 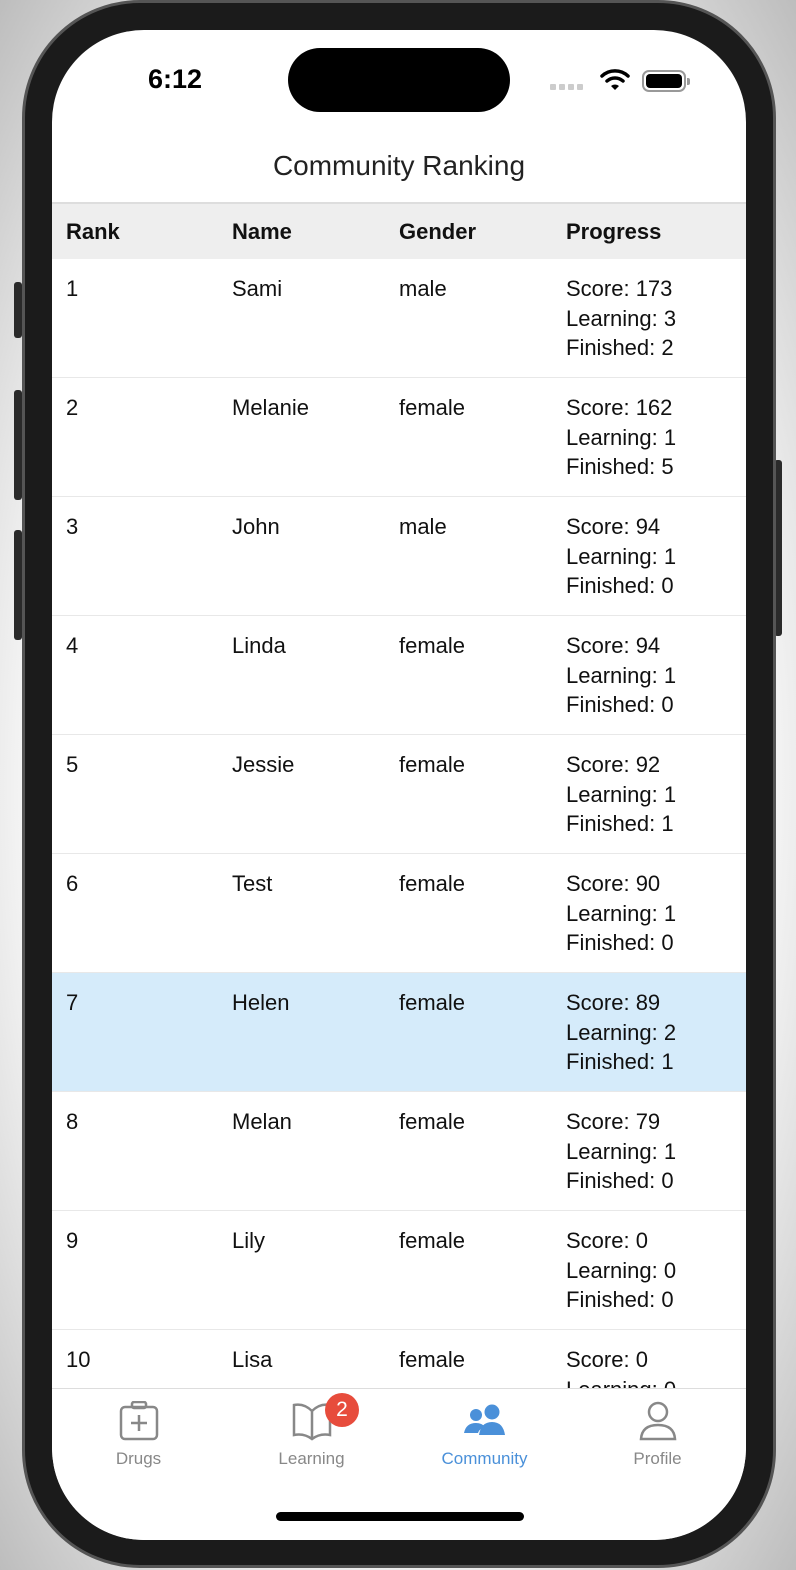 What do you see at coordinates (18, 445) in the screenshot?
I see `volume-up-button` at bounding box center [18, 445].